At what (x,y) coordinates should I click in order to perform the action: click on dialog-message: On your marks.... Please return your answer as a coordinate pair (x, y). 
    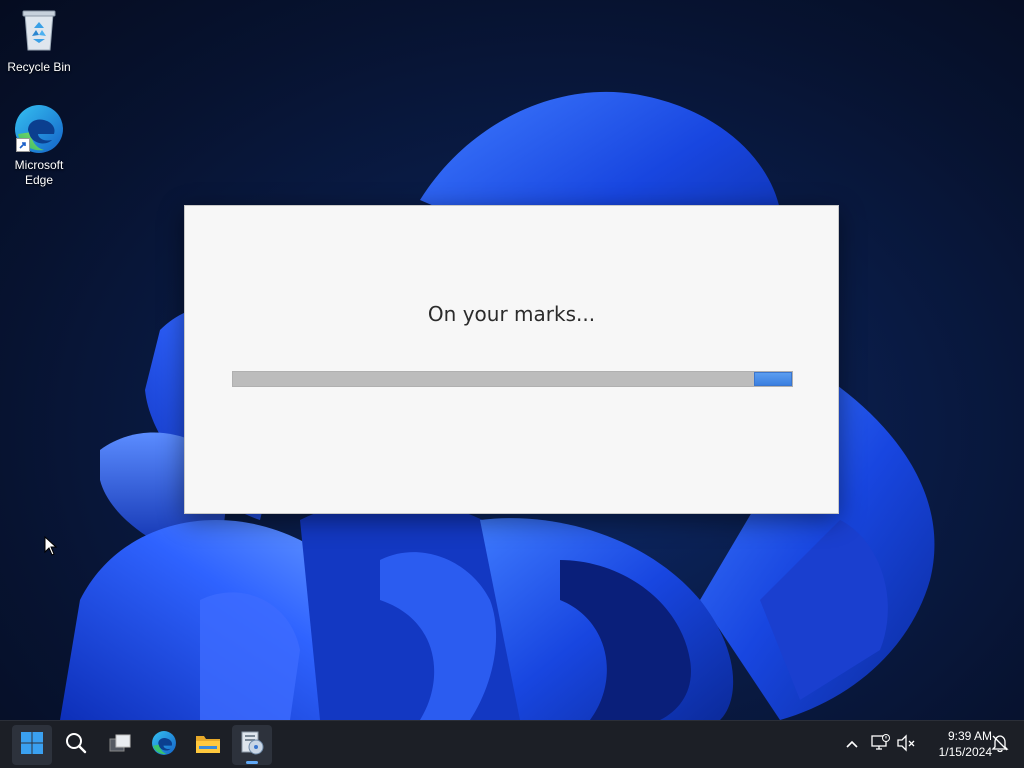
    Looking at the image, I should click on (511, 314).